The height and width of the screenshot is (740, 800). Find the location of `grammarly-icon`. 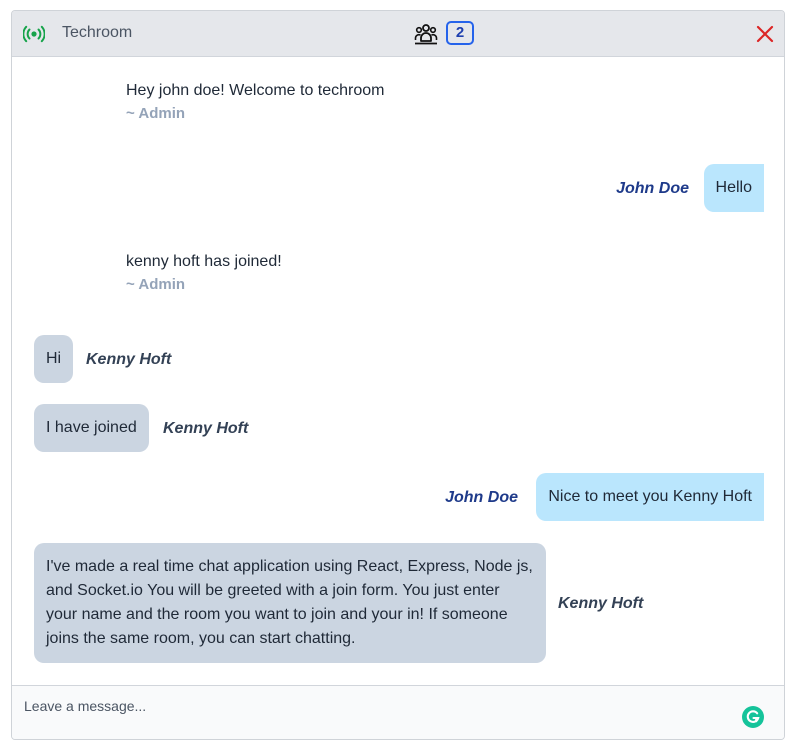

grammarly-icon is located at coordinates (753, 717).